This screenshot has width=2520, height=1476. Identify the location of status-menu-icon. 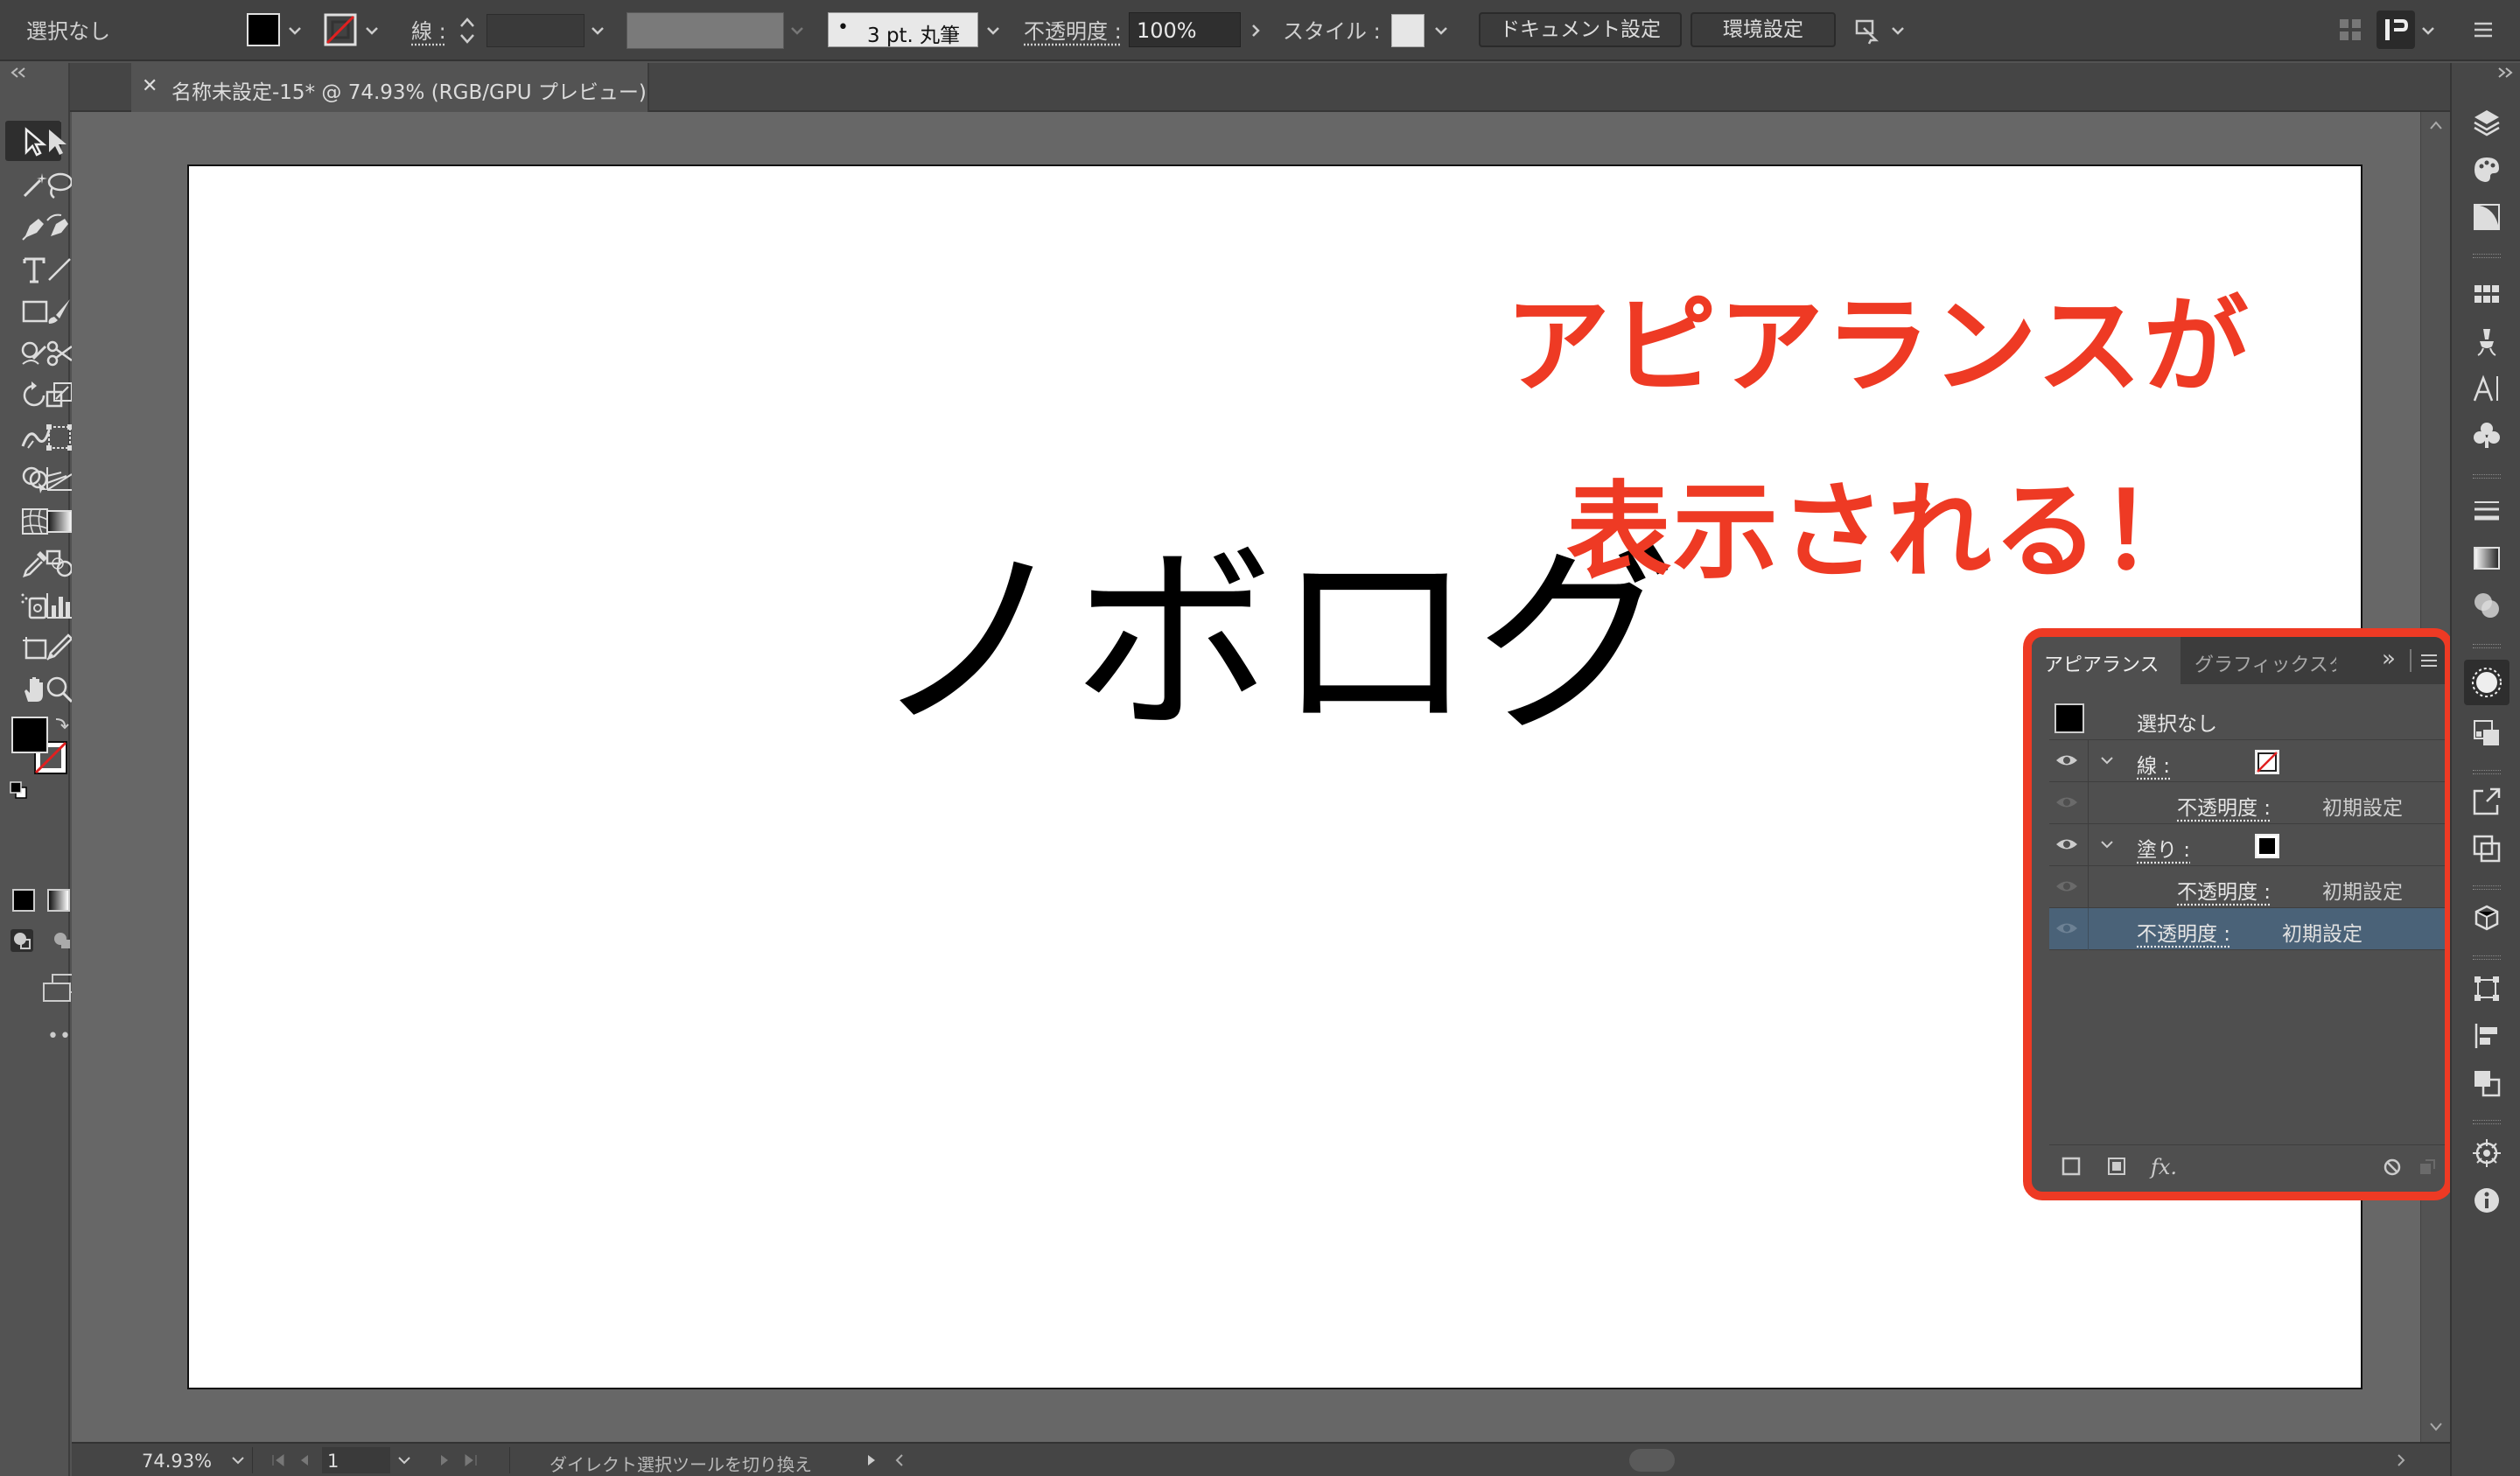
(871, 1460).